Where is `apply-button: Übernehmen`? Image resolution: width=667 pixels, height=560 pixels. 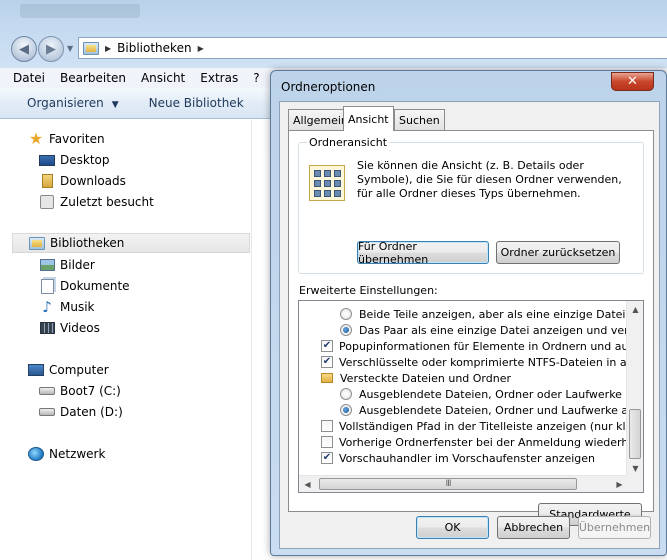
apply-button: Übernehmen is located at coordinates (614, 527).